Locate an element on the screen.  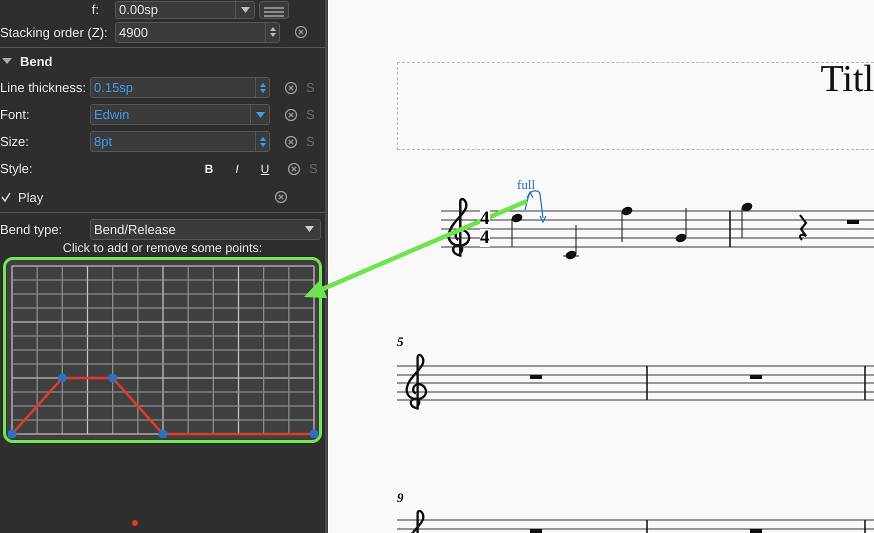
value-field: 4900 is located at coordinates (197, 32).